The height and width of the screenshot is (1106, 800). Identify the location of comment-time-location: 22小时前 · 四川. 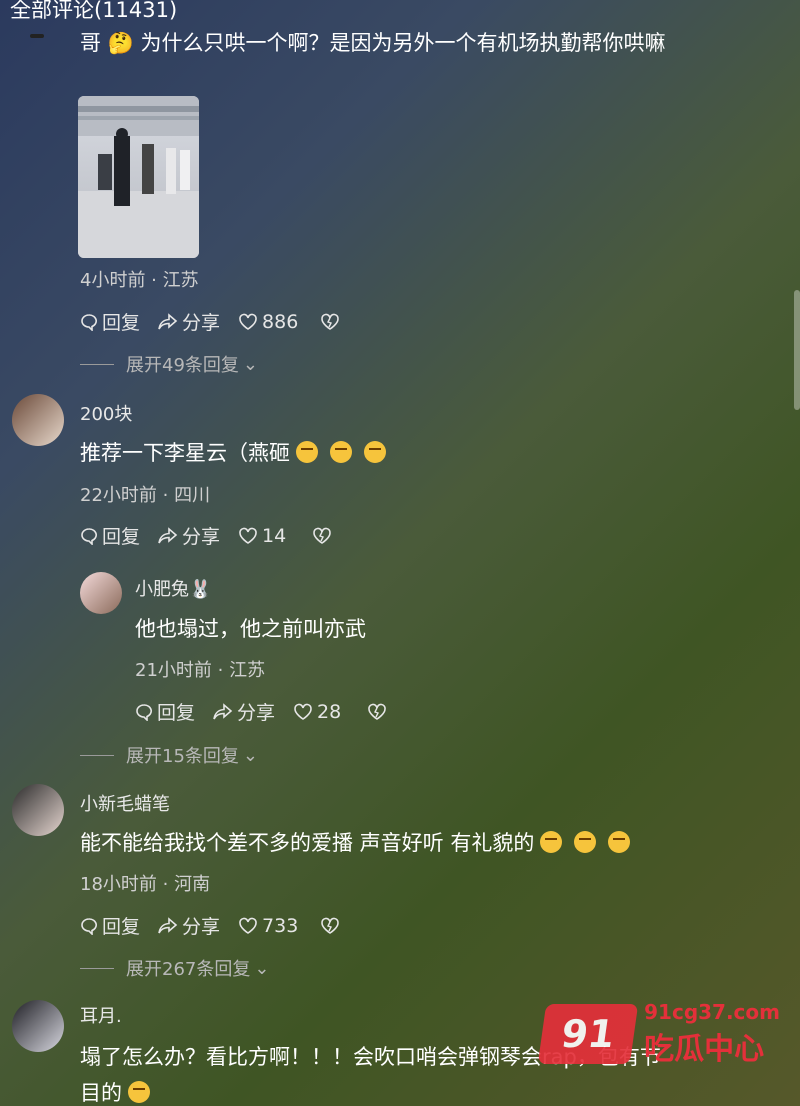
(145, 495).